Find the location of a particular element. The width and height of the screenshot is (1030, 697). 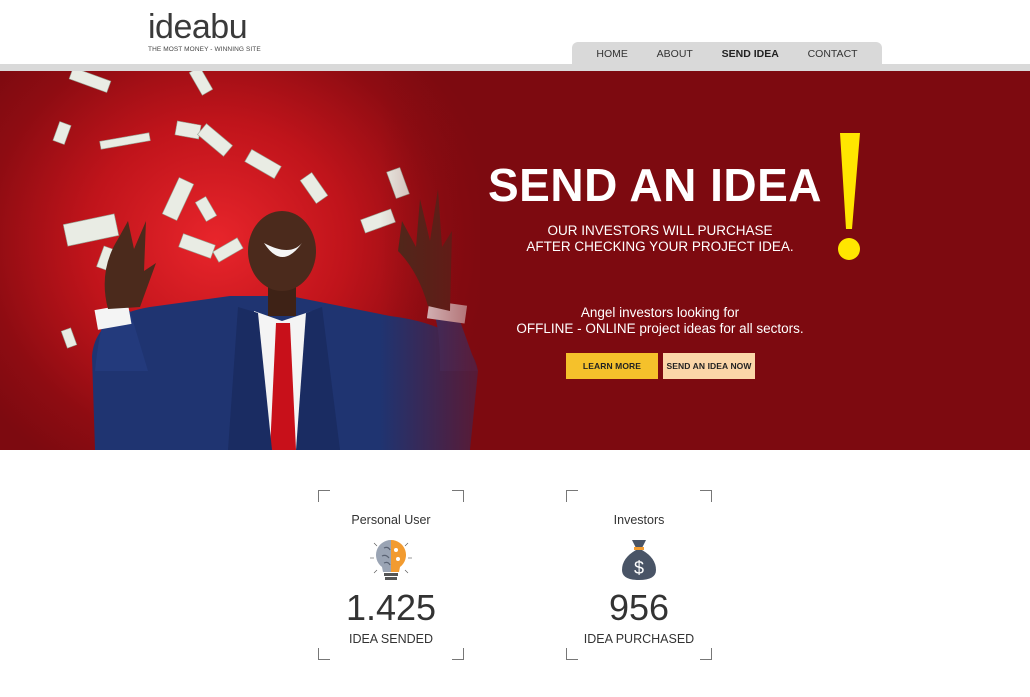

learn-more-button: LEARN MORE is located at coordinates (612, 366).